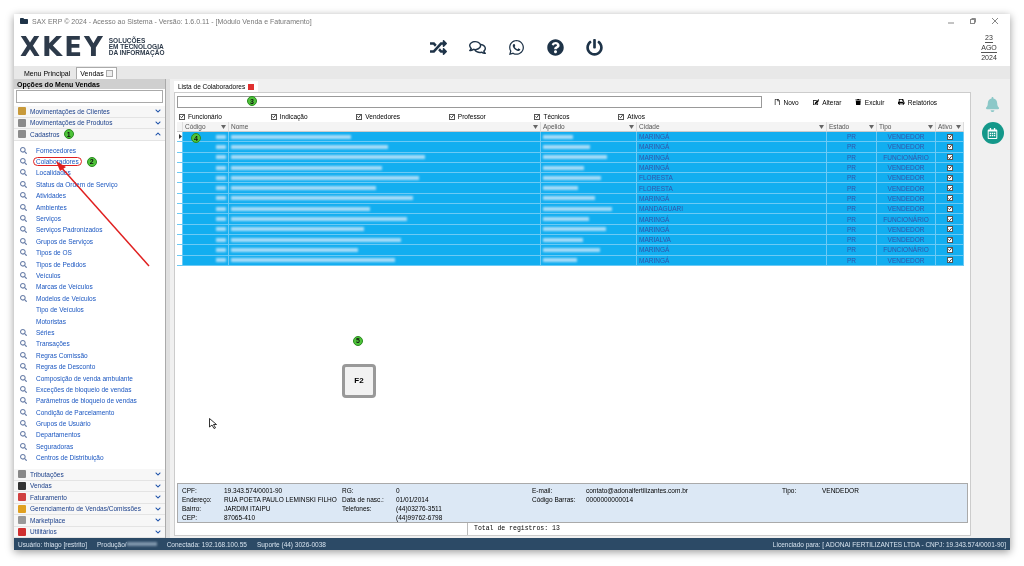 The width and height of the screenshot is (1024, 566). Describe the element at coordinates (594, 47) in the screenshot. I see `power-icon` at that location.